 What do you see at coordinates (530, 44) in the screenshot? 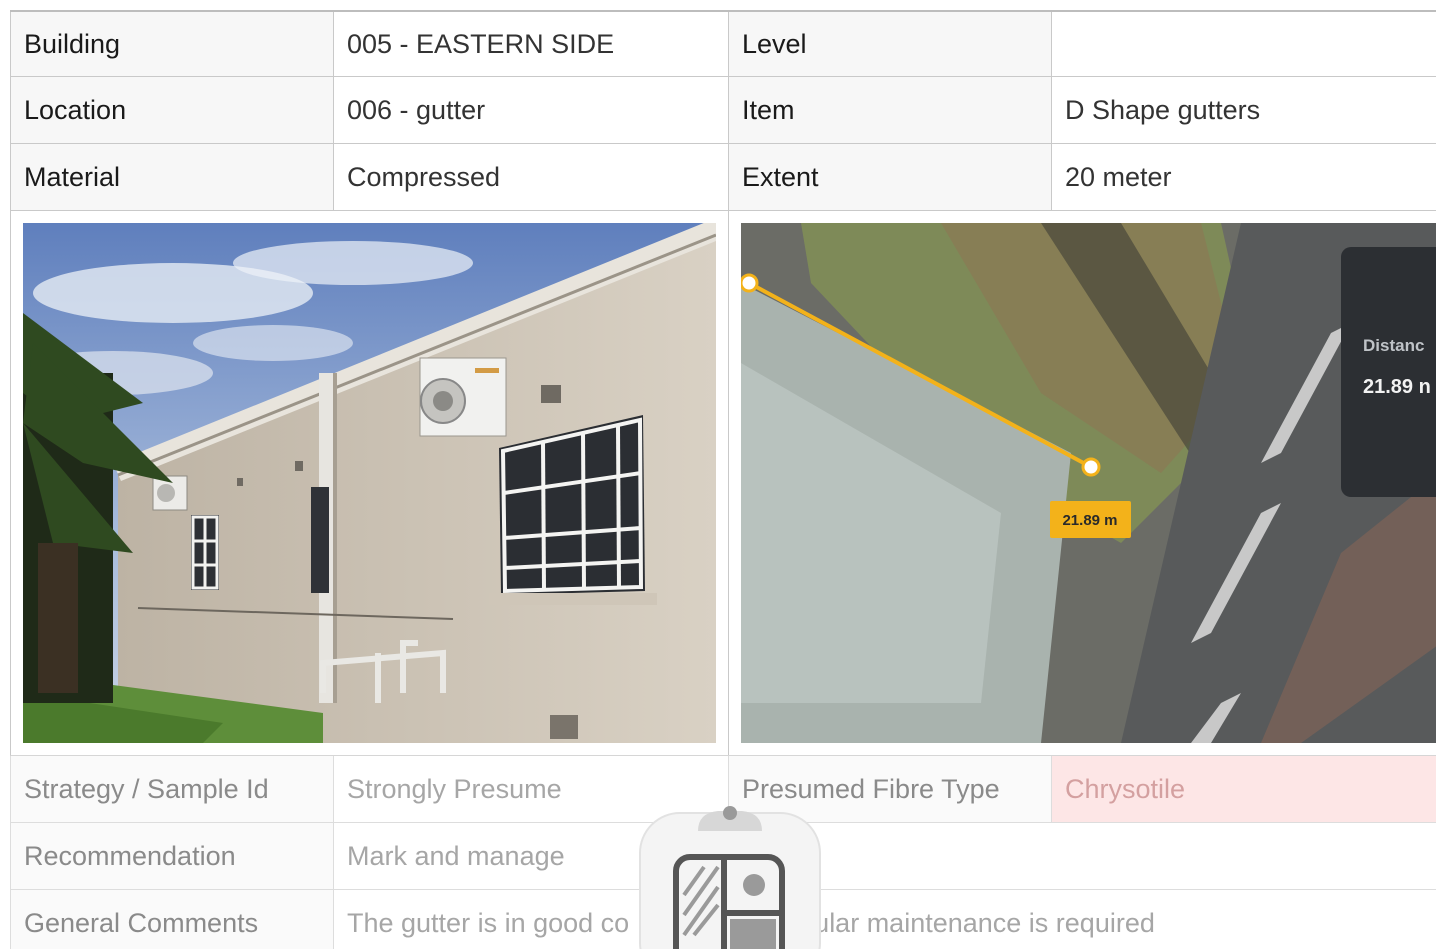
I see `building-value: 005 - EASTERN SIDE` at bounding box center [530, 44].